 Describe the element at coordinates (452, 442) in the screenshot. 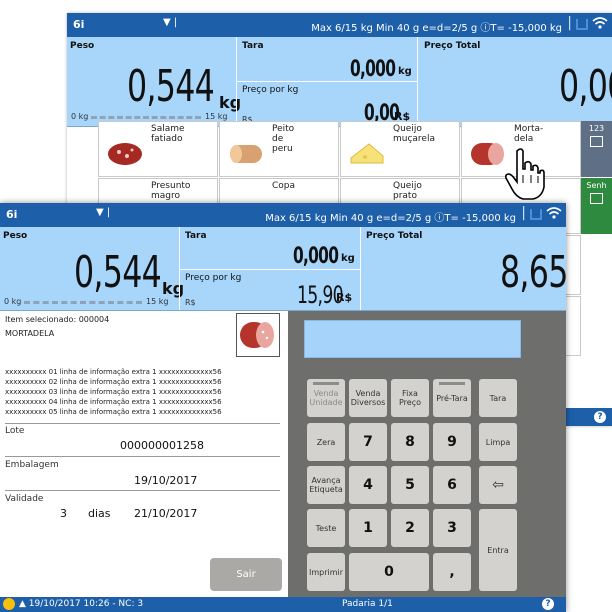

I see `key-9: 9` at that location.